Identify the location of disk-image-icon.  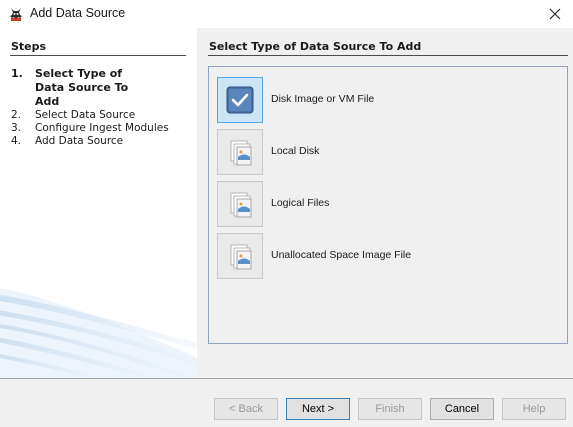
(240, 100).